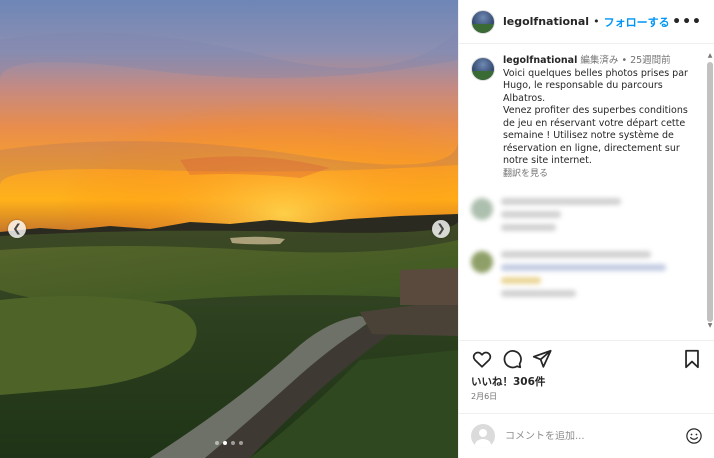  What do you see at coordinates (687, 22) in the screenshot?
I see `more-options-icon: •••` at bounding box center [687, 22].